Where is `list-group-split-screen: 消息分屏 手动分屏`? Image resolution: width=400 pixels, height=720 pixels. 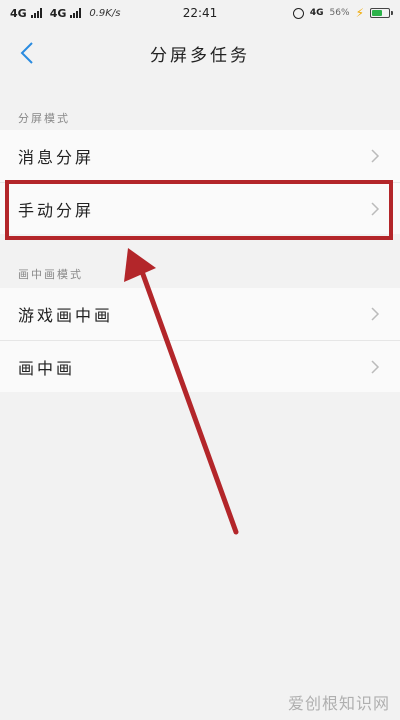 list-group-split-screen: 消息分屏 手动分屏 is located at coordinates (200, 182).